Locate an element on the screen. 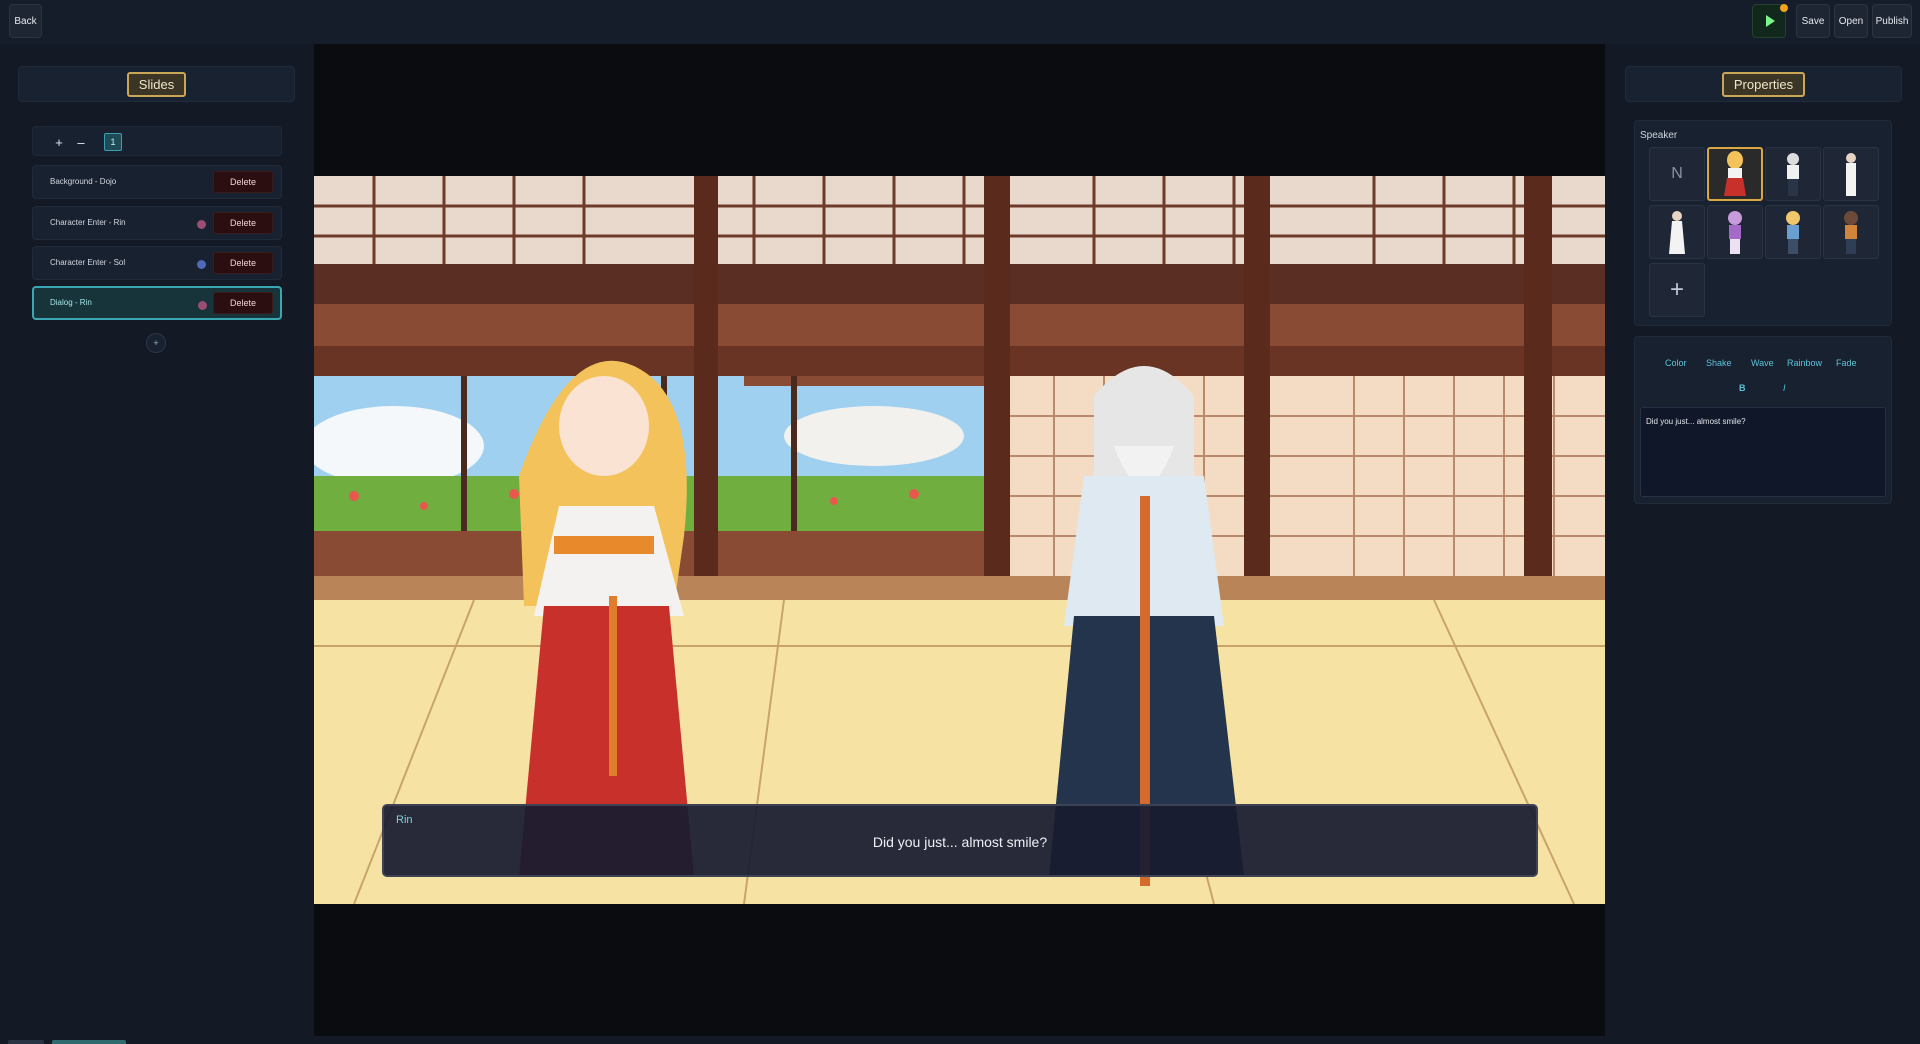  effect-rainbow-button: Rainbow is located at coordinates (1804, 363).